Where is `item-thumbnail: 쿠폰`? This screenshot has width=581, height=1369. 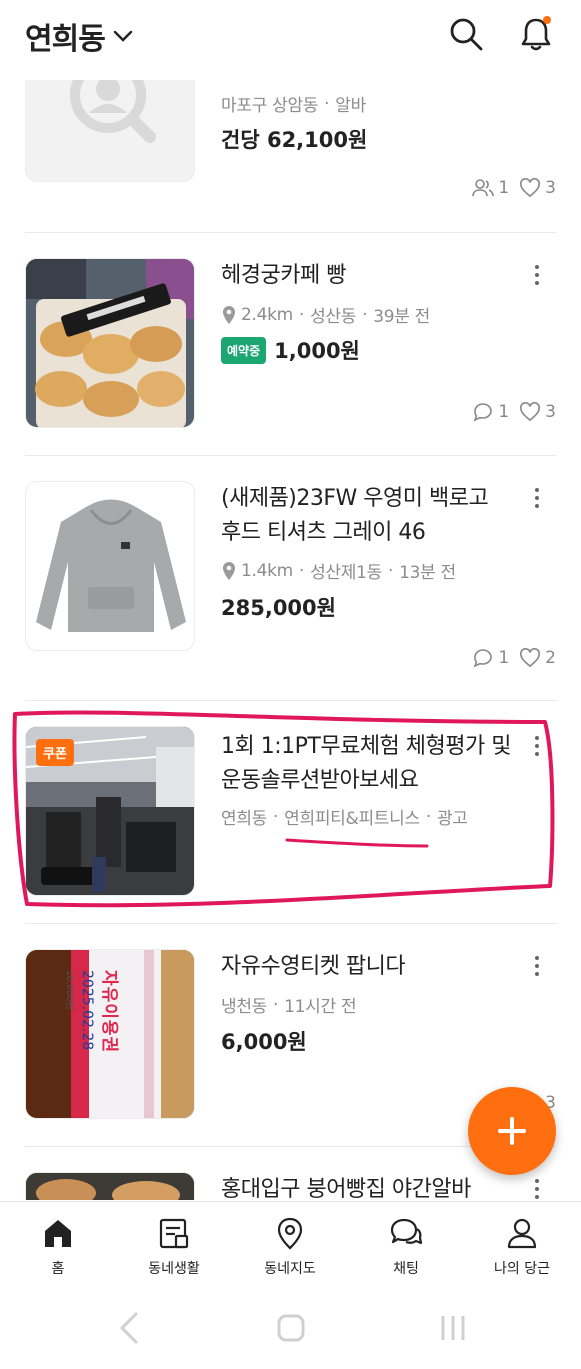 item-thumbnail: 쿠폰 is located at coordinates (110, 811).